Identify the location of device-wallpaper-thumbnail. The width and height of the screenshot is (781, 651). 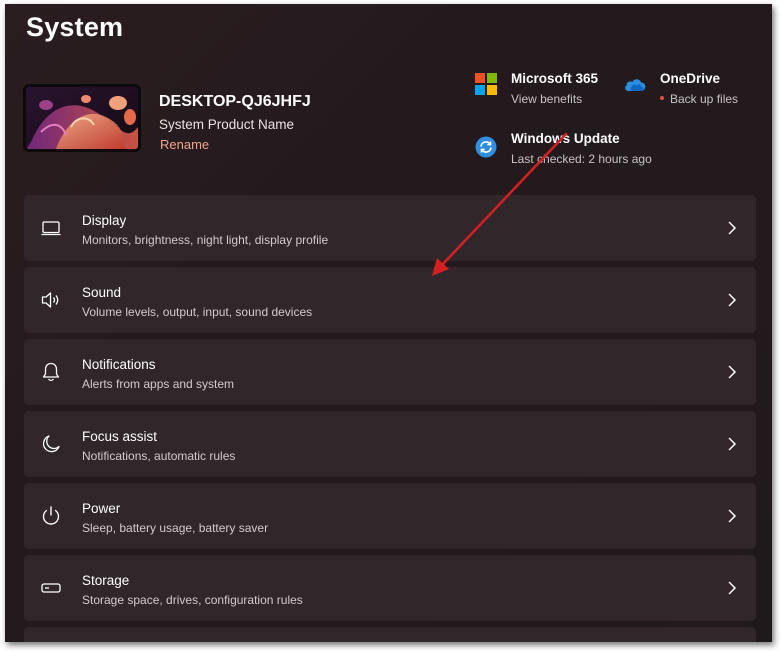
(82, 118).